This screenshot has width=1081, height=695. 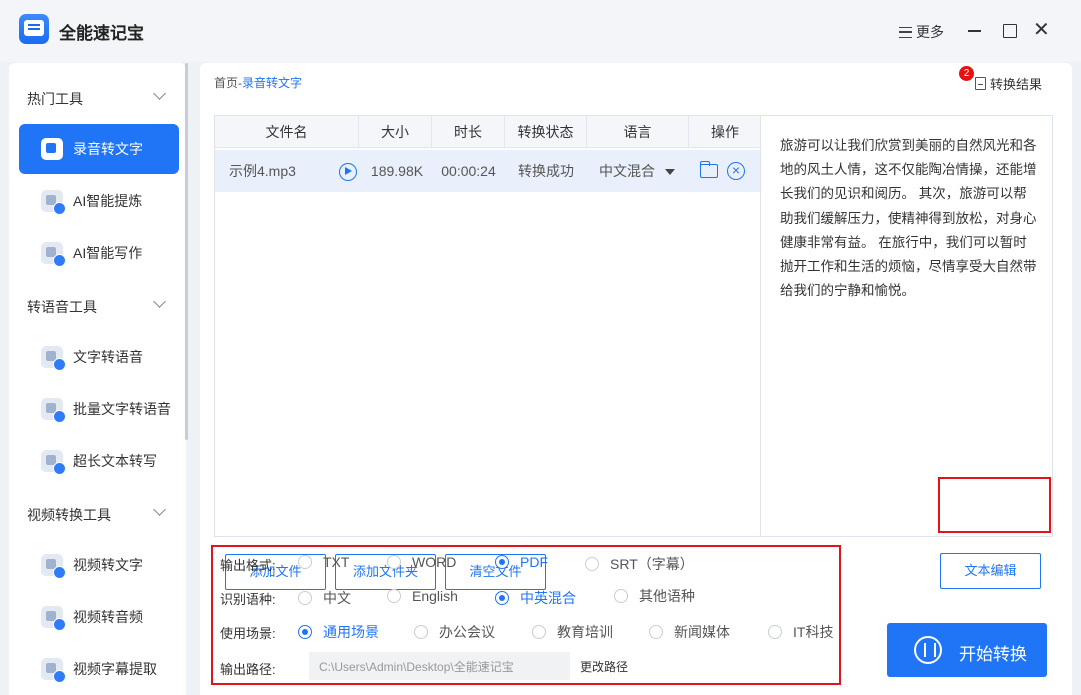 I want to click on caret-down-icon, so click(x=670, y=172).